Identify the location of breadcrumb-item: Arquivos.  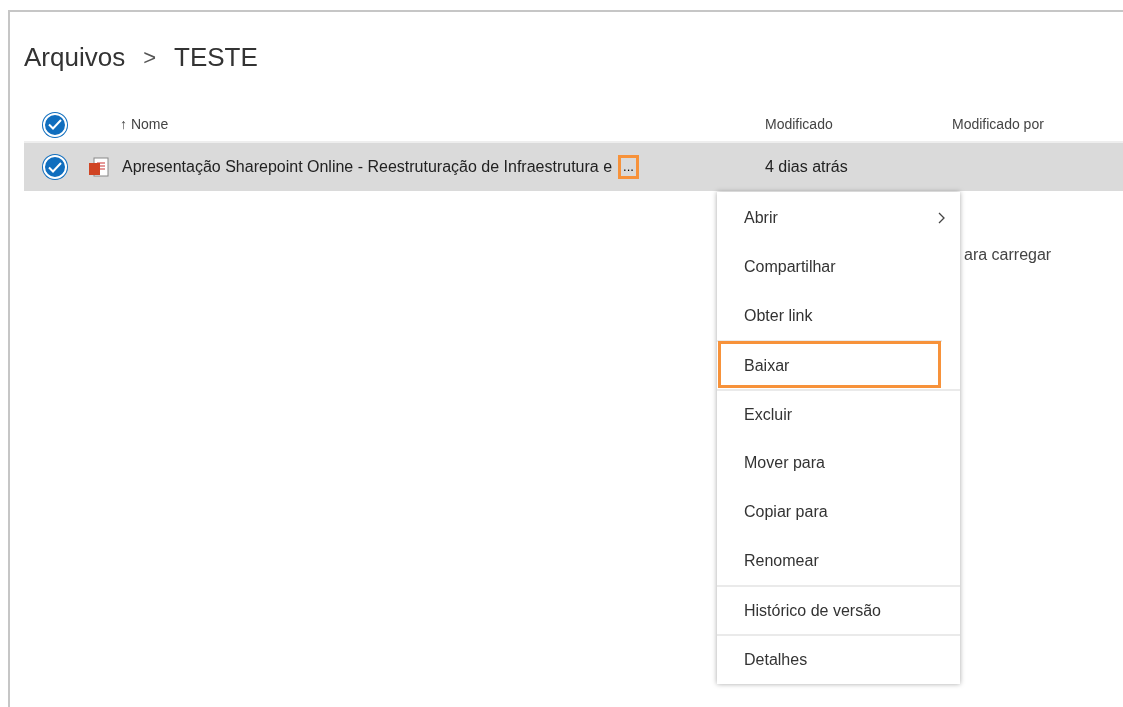
(75, 57).